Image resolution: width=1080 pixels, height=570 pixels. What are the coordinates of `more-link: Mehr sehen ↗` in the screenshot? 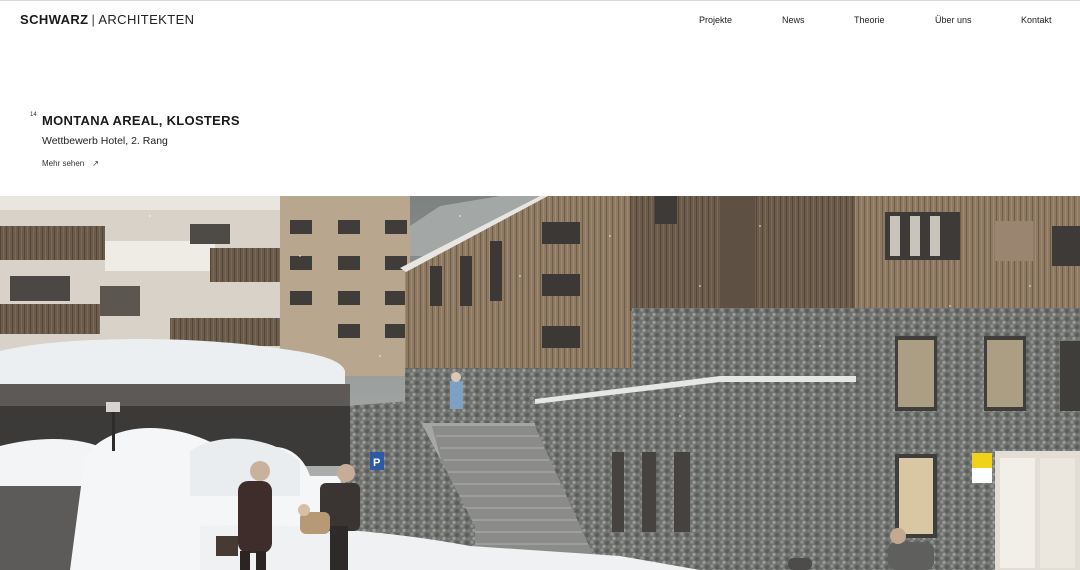 It's located at (70, 163).